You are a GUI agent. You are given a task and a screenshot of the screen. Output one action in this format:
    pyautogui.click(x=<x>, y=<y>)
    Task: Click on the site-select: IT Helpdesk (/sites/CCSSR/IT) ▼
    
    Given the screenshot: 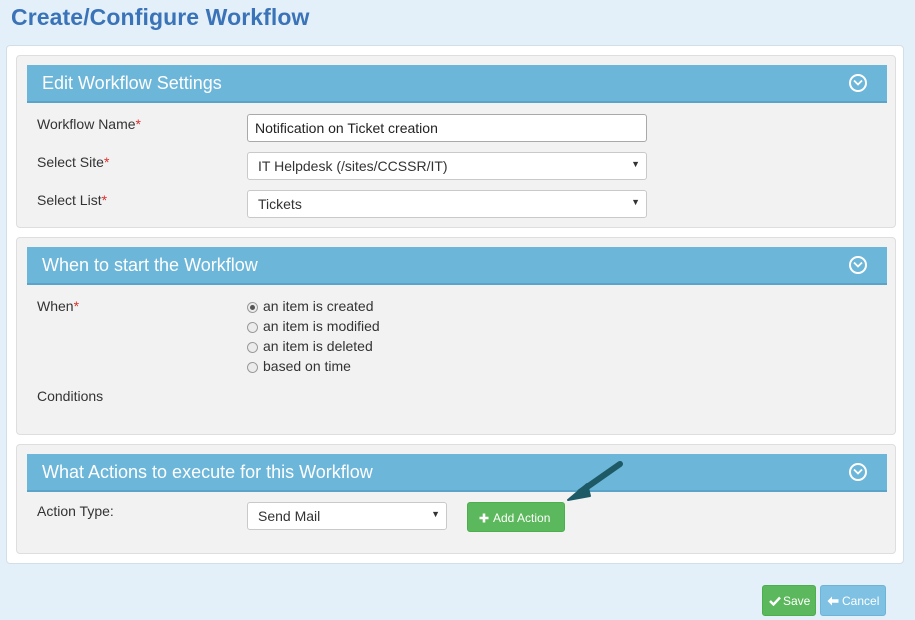 What is the action you would take?
    pyautogui.click(x=447, y=166)
    